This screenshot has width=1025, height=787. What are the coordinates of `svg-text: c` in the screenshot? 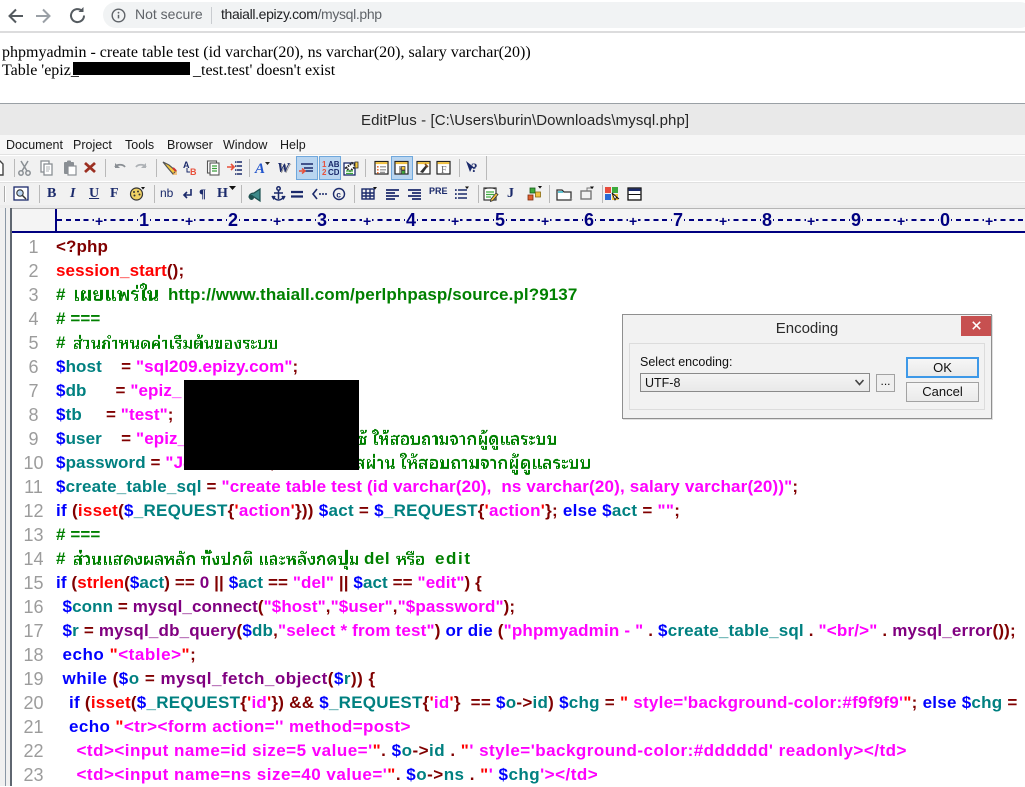 It's located at (338, 194).